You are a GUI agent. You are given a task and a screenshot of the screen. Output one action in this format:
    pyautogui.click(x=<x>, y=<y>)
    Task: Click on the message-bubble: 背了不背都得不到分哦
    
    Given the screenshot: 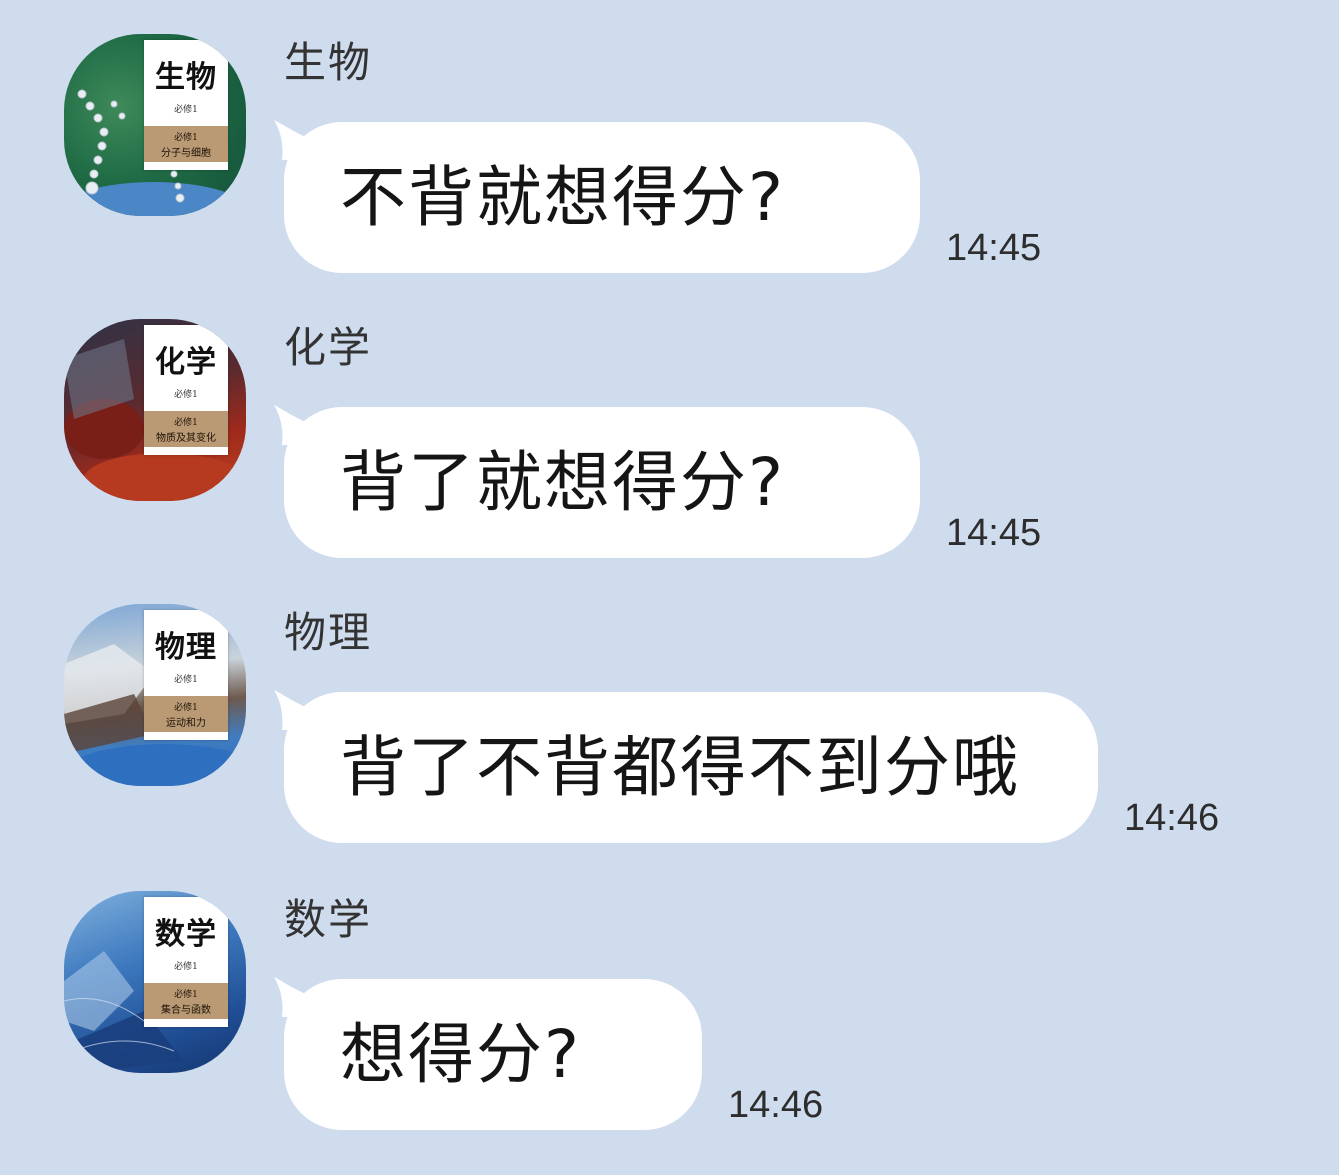 What is the action you would take?
    pyautogui.click(x=686, y=766)
    